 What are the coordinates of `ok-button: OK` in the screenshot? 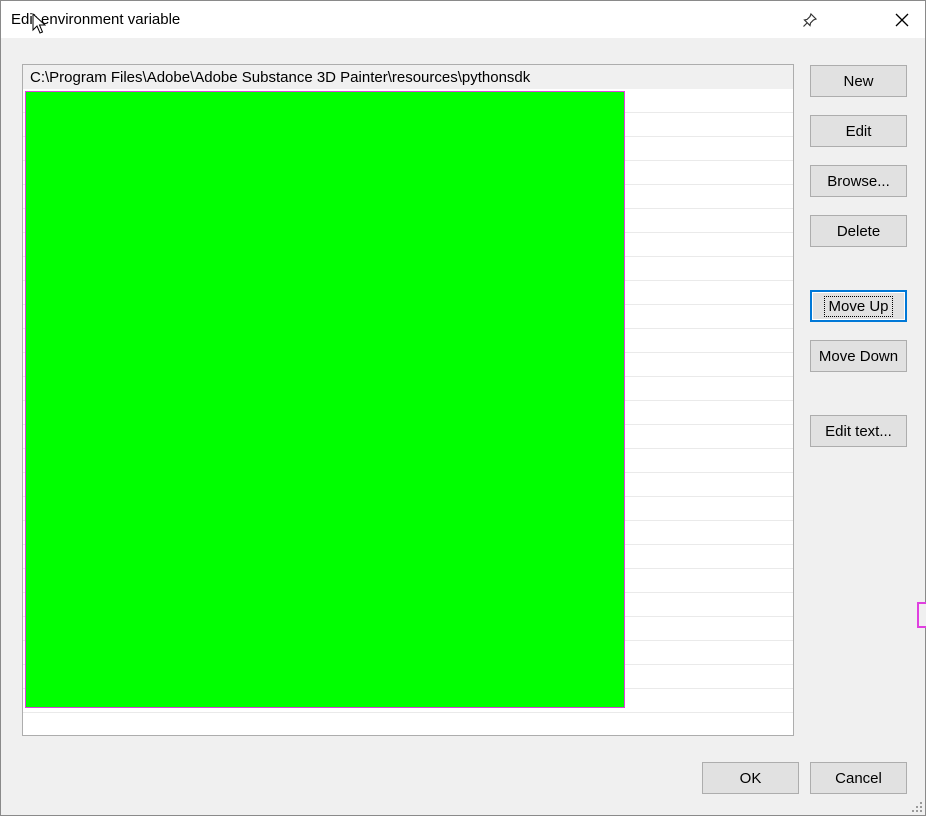 It's located at (750, 778).